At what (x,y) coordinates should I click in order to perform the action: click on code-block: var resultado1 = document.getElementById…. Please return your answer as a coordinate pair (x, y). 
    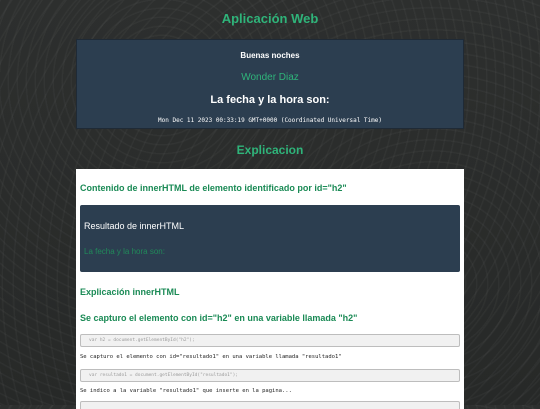
    Looking at the image, I should click on (270, 375).